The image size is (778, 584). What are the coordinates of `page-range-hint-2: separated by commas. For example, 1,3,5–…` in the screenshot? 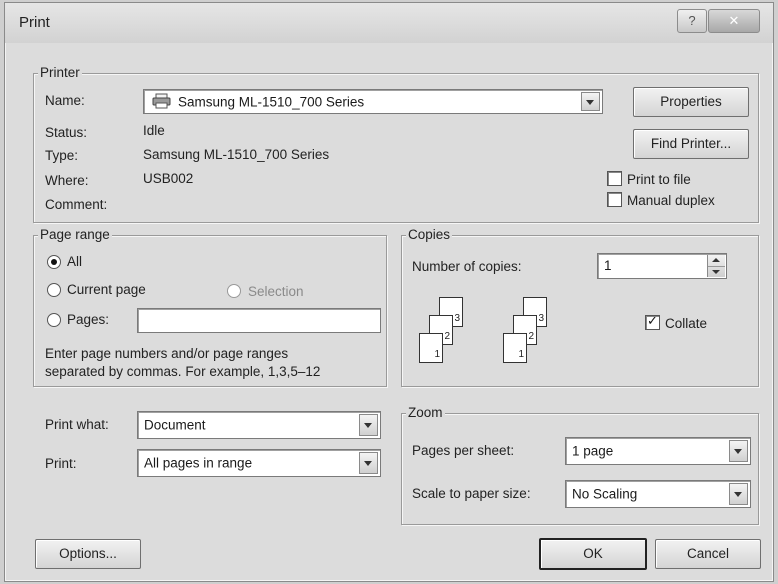 It's located at (183, 371).